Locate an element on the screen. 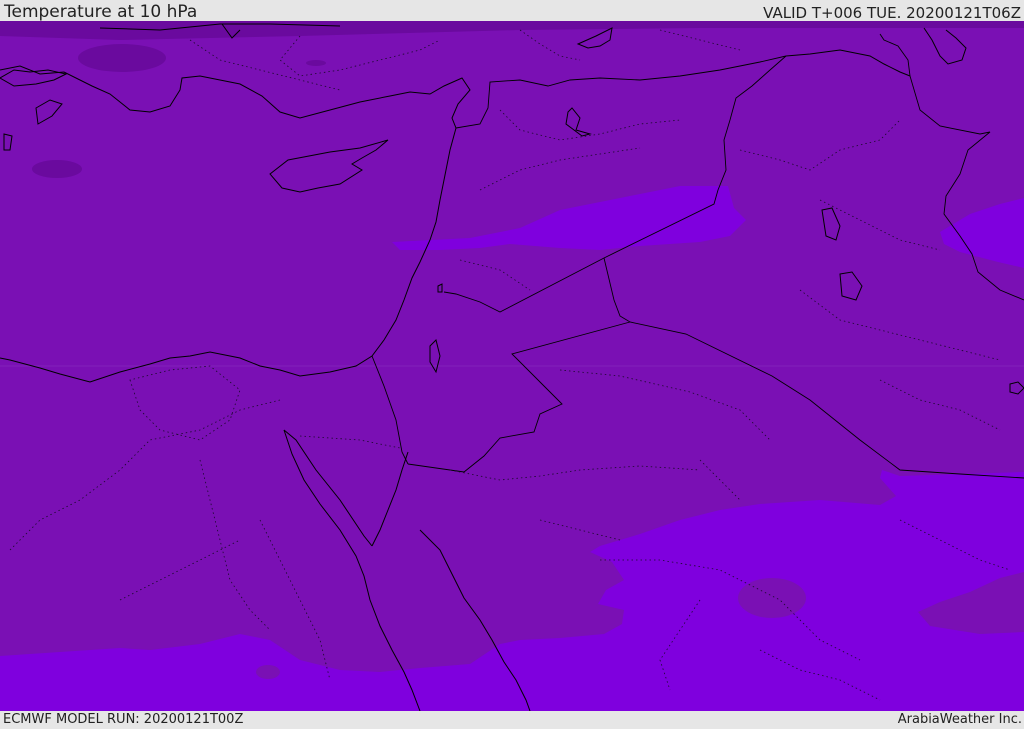 The width and height of the screenshot is (1024, 729). map-title: Temperature at 10 hPa is located at coordinates (101, 12).